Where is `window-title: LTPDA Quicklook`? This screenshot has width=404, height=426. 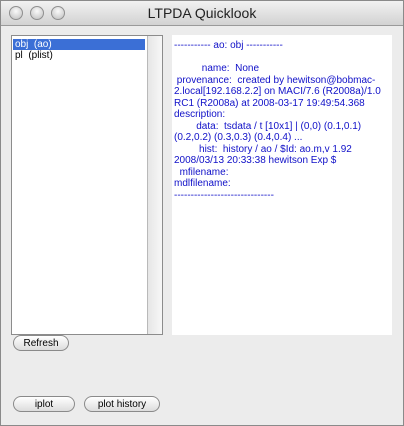 window-title: LTPDA Quicklook is located at coordinates (202, 13).